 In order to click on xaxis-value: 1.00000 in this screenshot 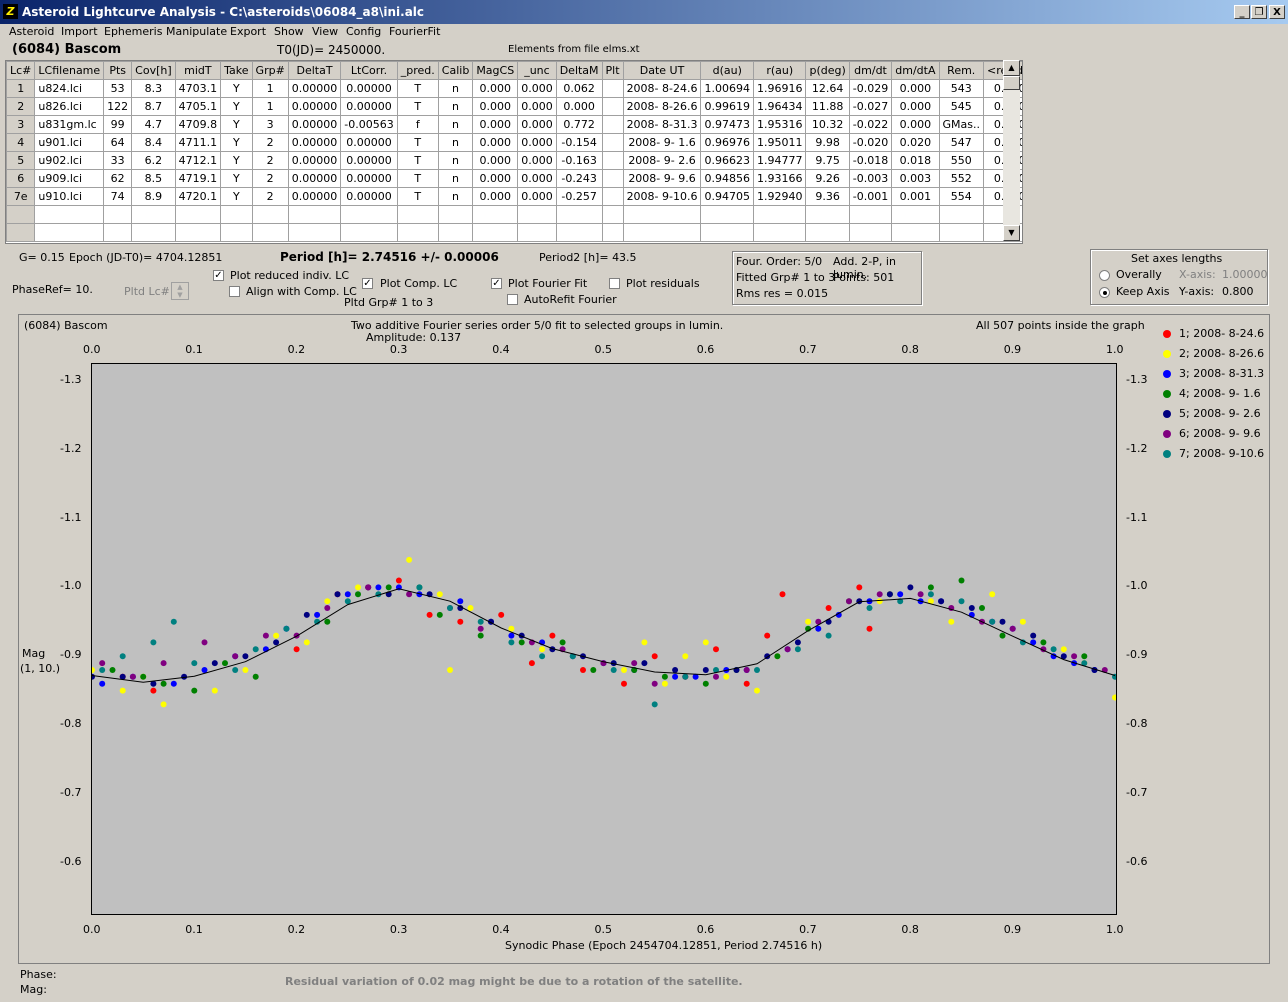, I will do `click(1245, 274)`.